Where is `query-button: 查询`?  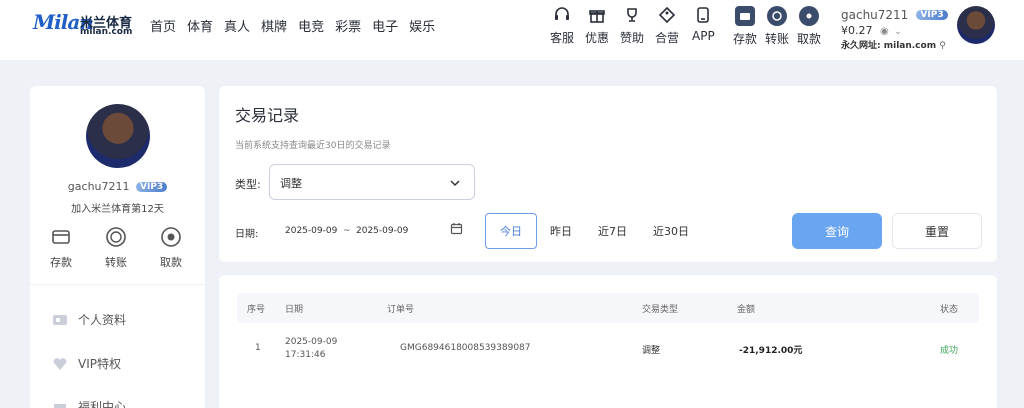
query-button: 查询 is located at coordinates (837, 231).